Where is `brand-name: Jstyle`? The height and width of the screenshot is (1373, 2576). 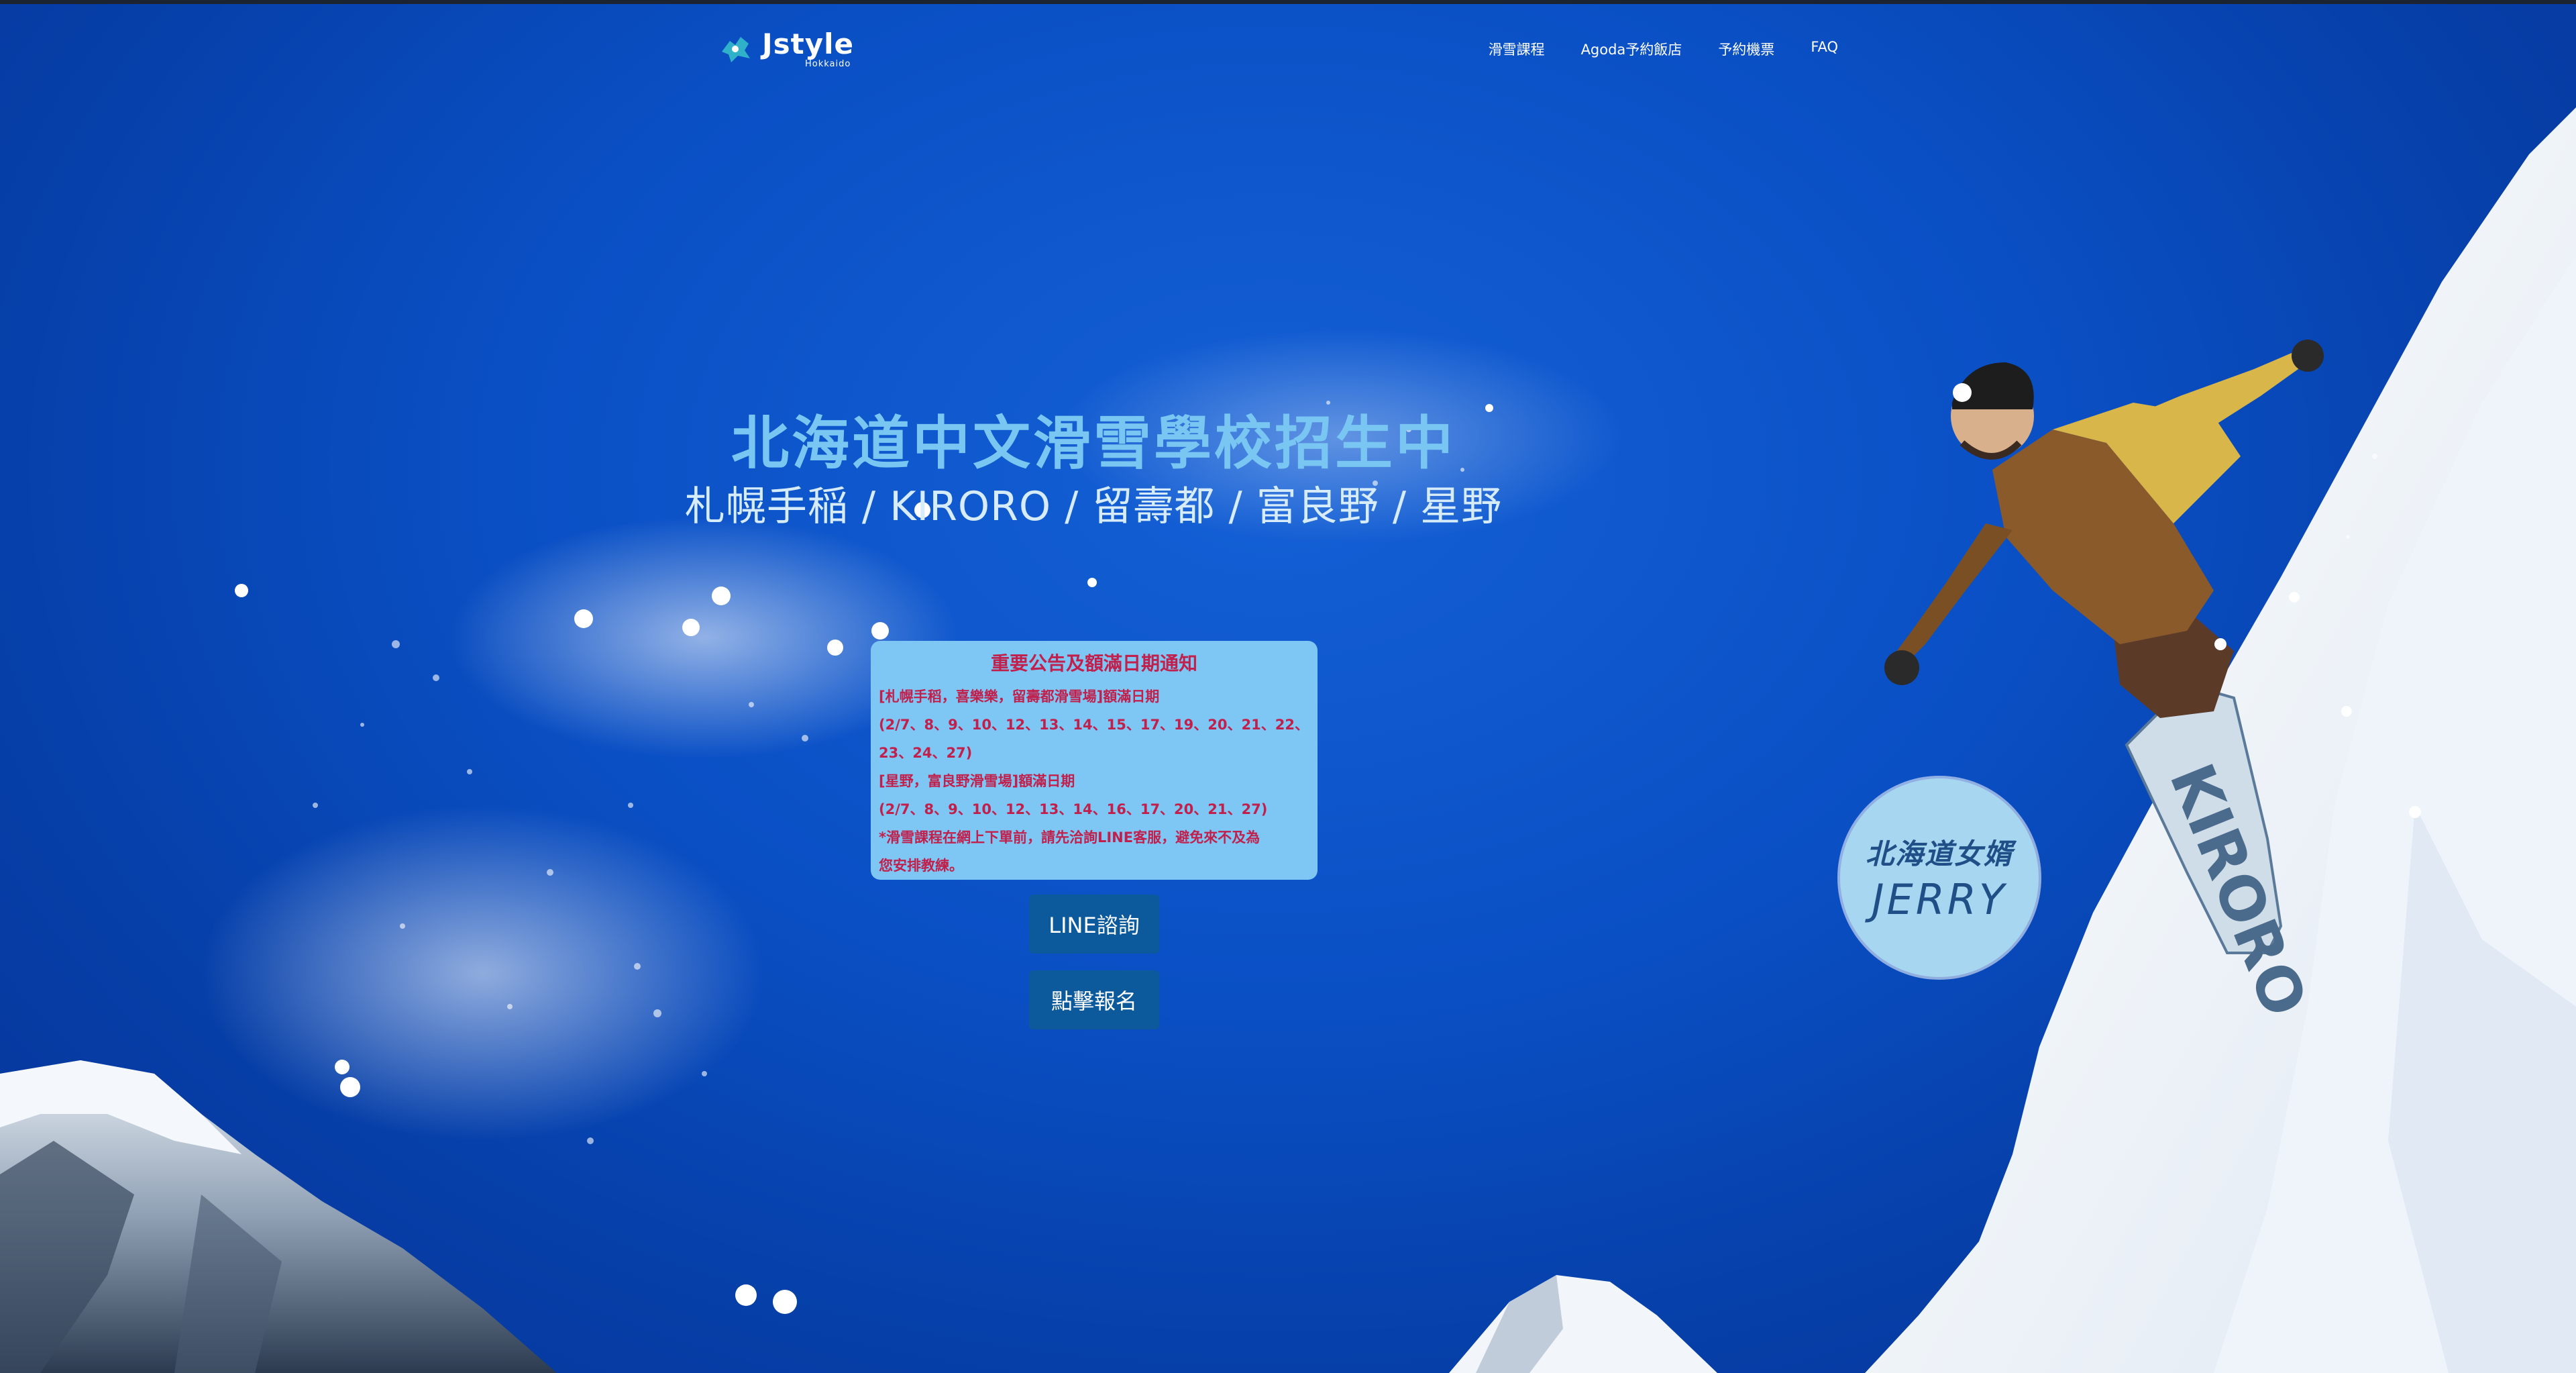
brand-name: Jstyle is located at coordinates (808, 43).